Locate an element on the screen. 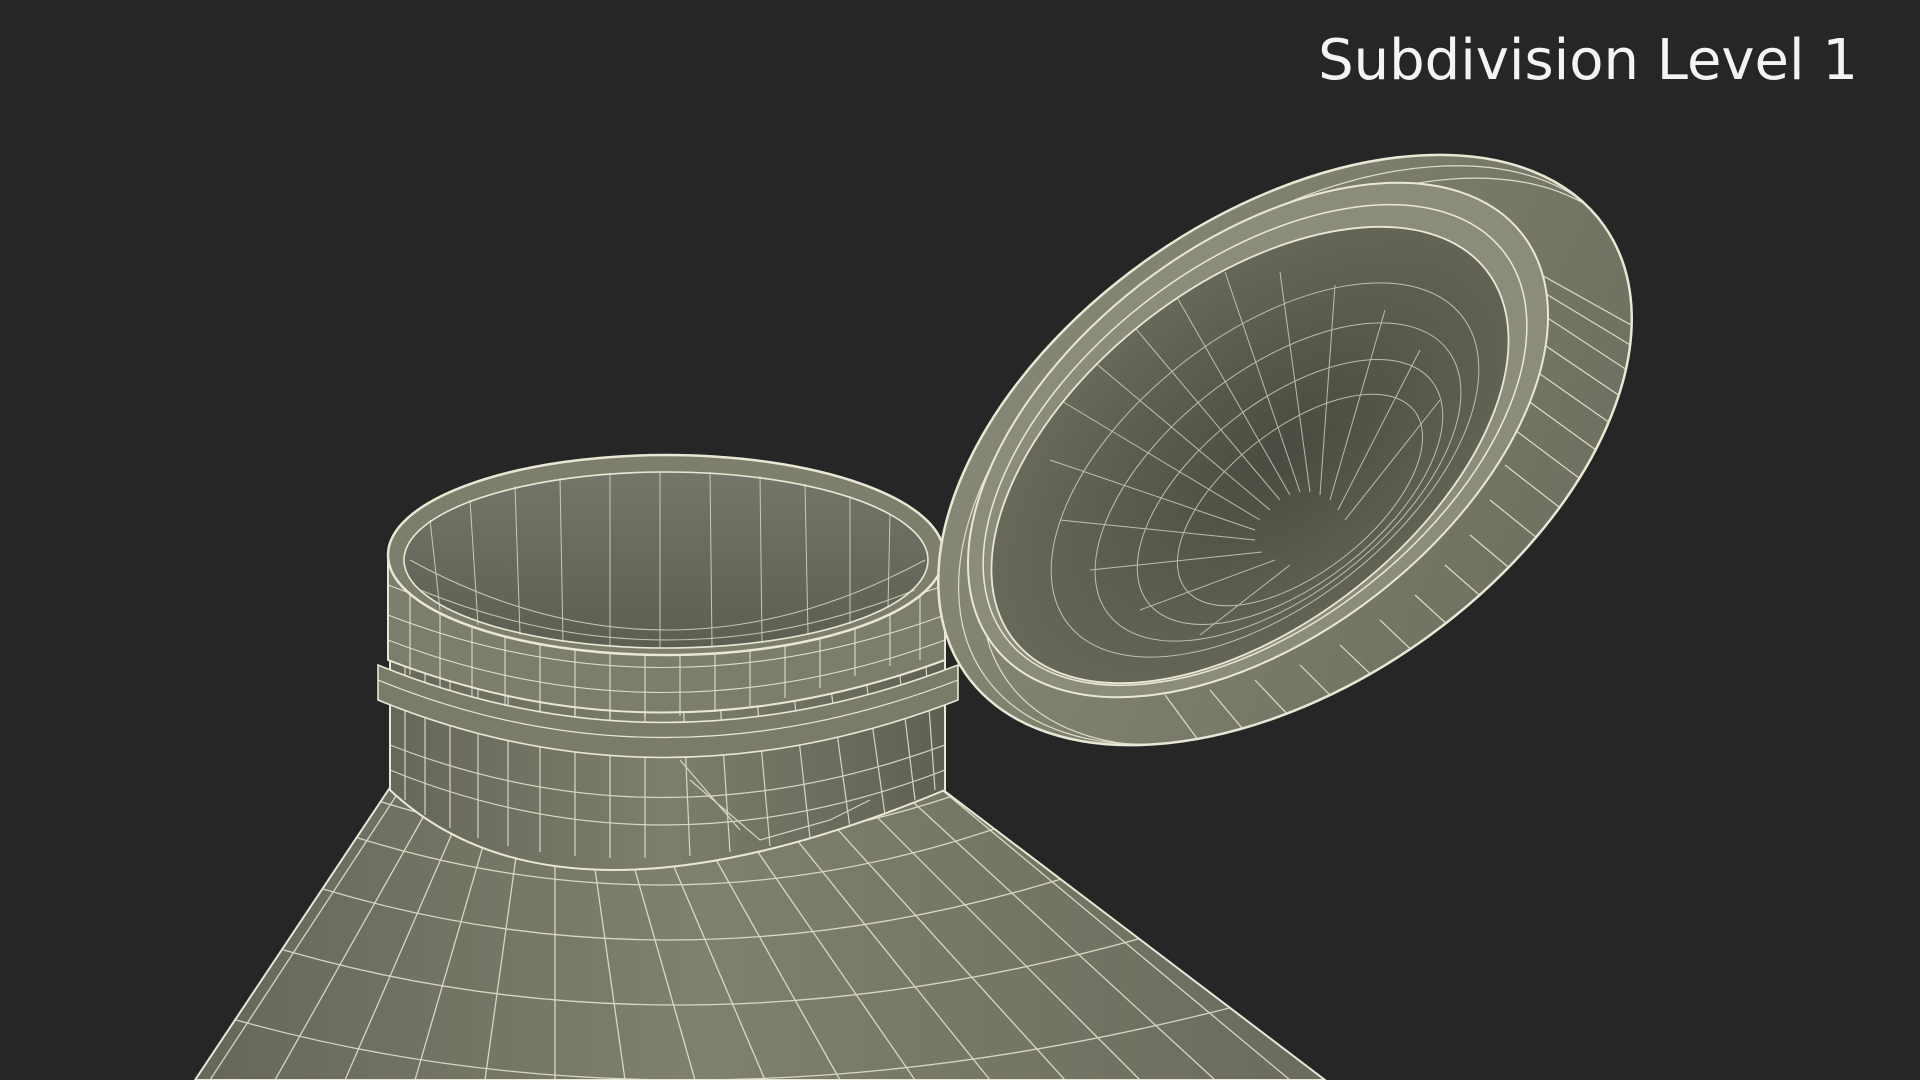 Image resolution: width=1920 pixels, height=1080 pixels. subdivision-level-label: Subdivision Level 1 is located at coordinates (1588, 60).